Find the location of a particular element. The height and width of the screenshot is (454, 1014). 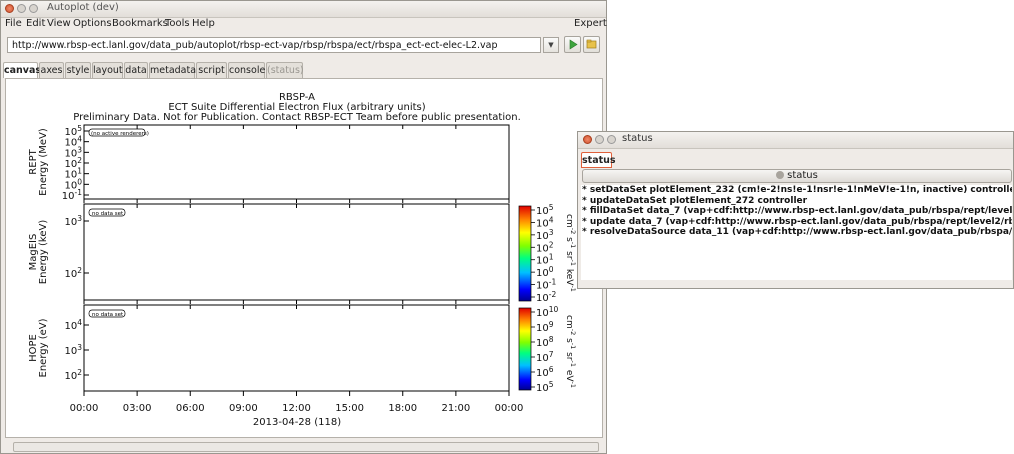

play-icon is located at coordinates (573, 44).